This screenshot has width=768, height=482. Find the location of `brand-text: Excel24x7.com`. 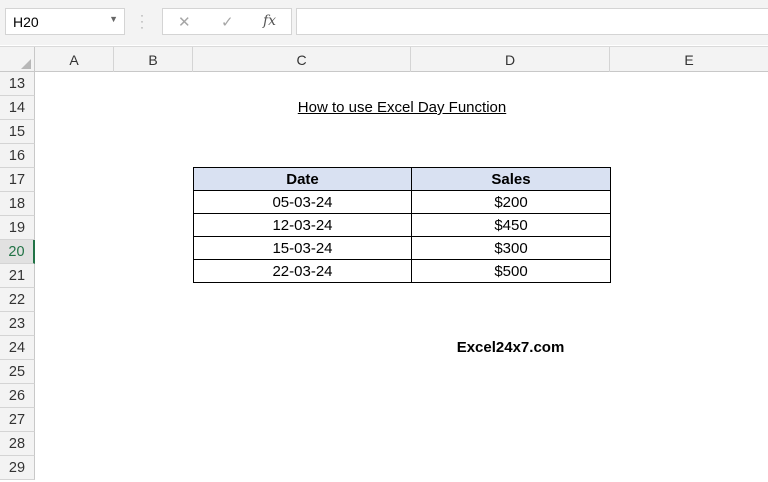

brand-text: Excel24x7.com is located at coordinates (510, 347).